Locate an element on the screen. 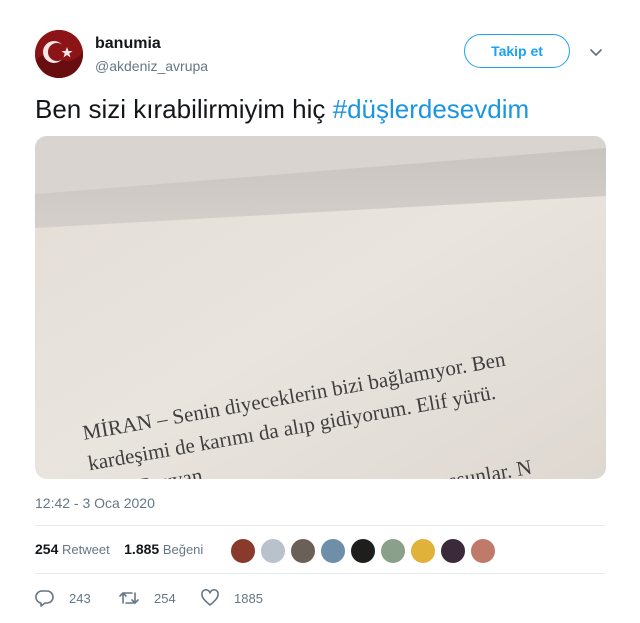  divider-bottom is located at coordinates (320, 573).